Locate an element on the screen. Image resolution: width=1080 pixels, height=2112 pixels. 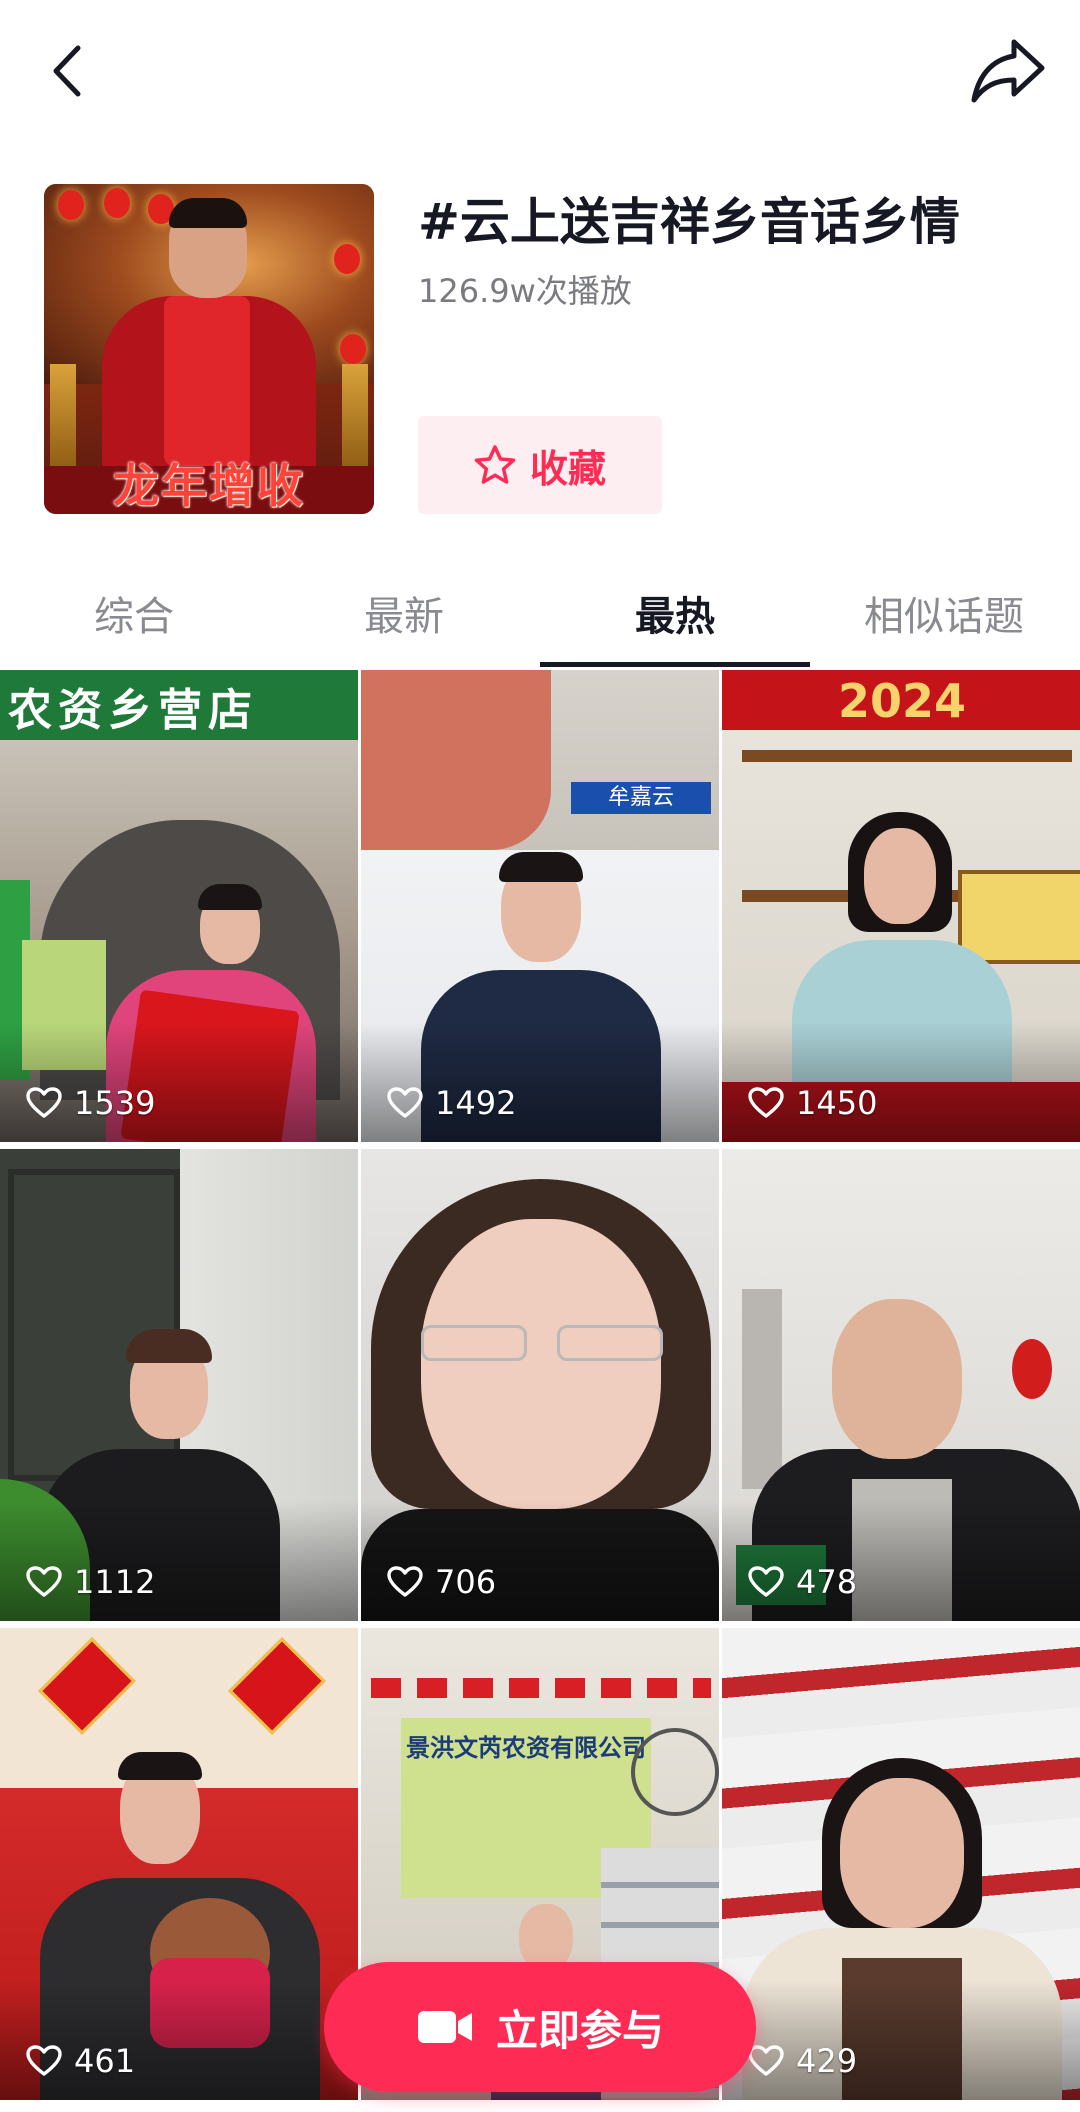
top-bar is located at coordinates (540, 75).